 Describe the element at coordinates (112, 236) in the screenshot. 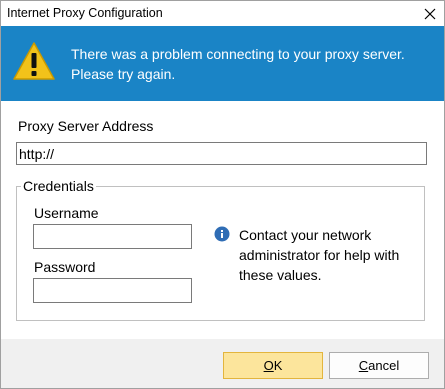

I see `username-input` at that location.